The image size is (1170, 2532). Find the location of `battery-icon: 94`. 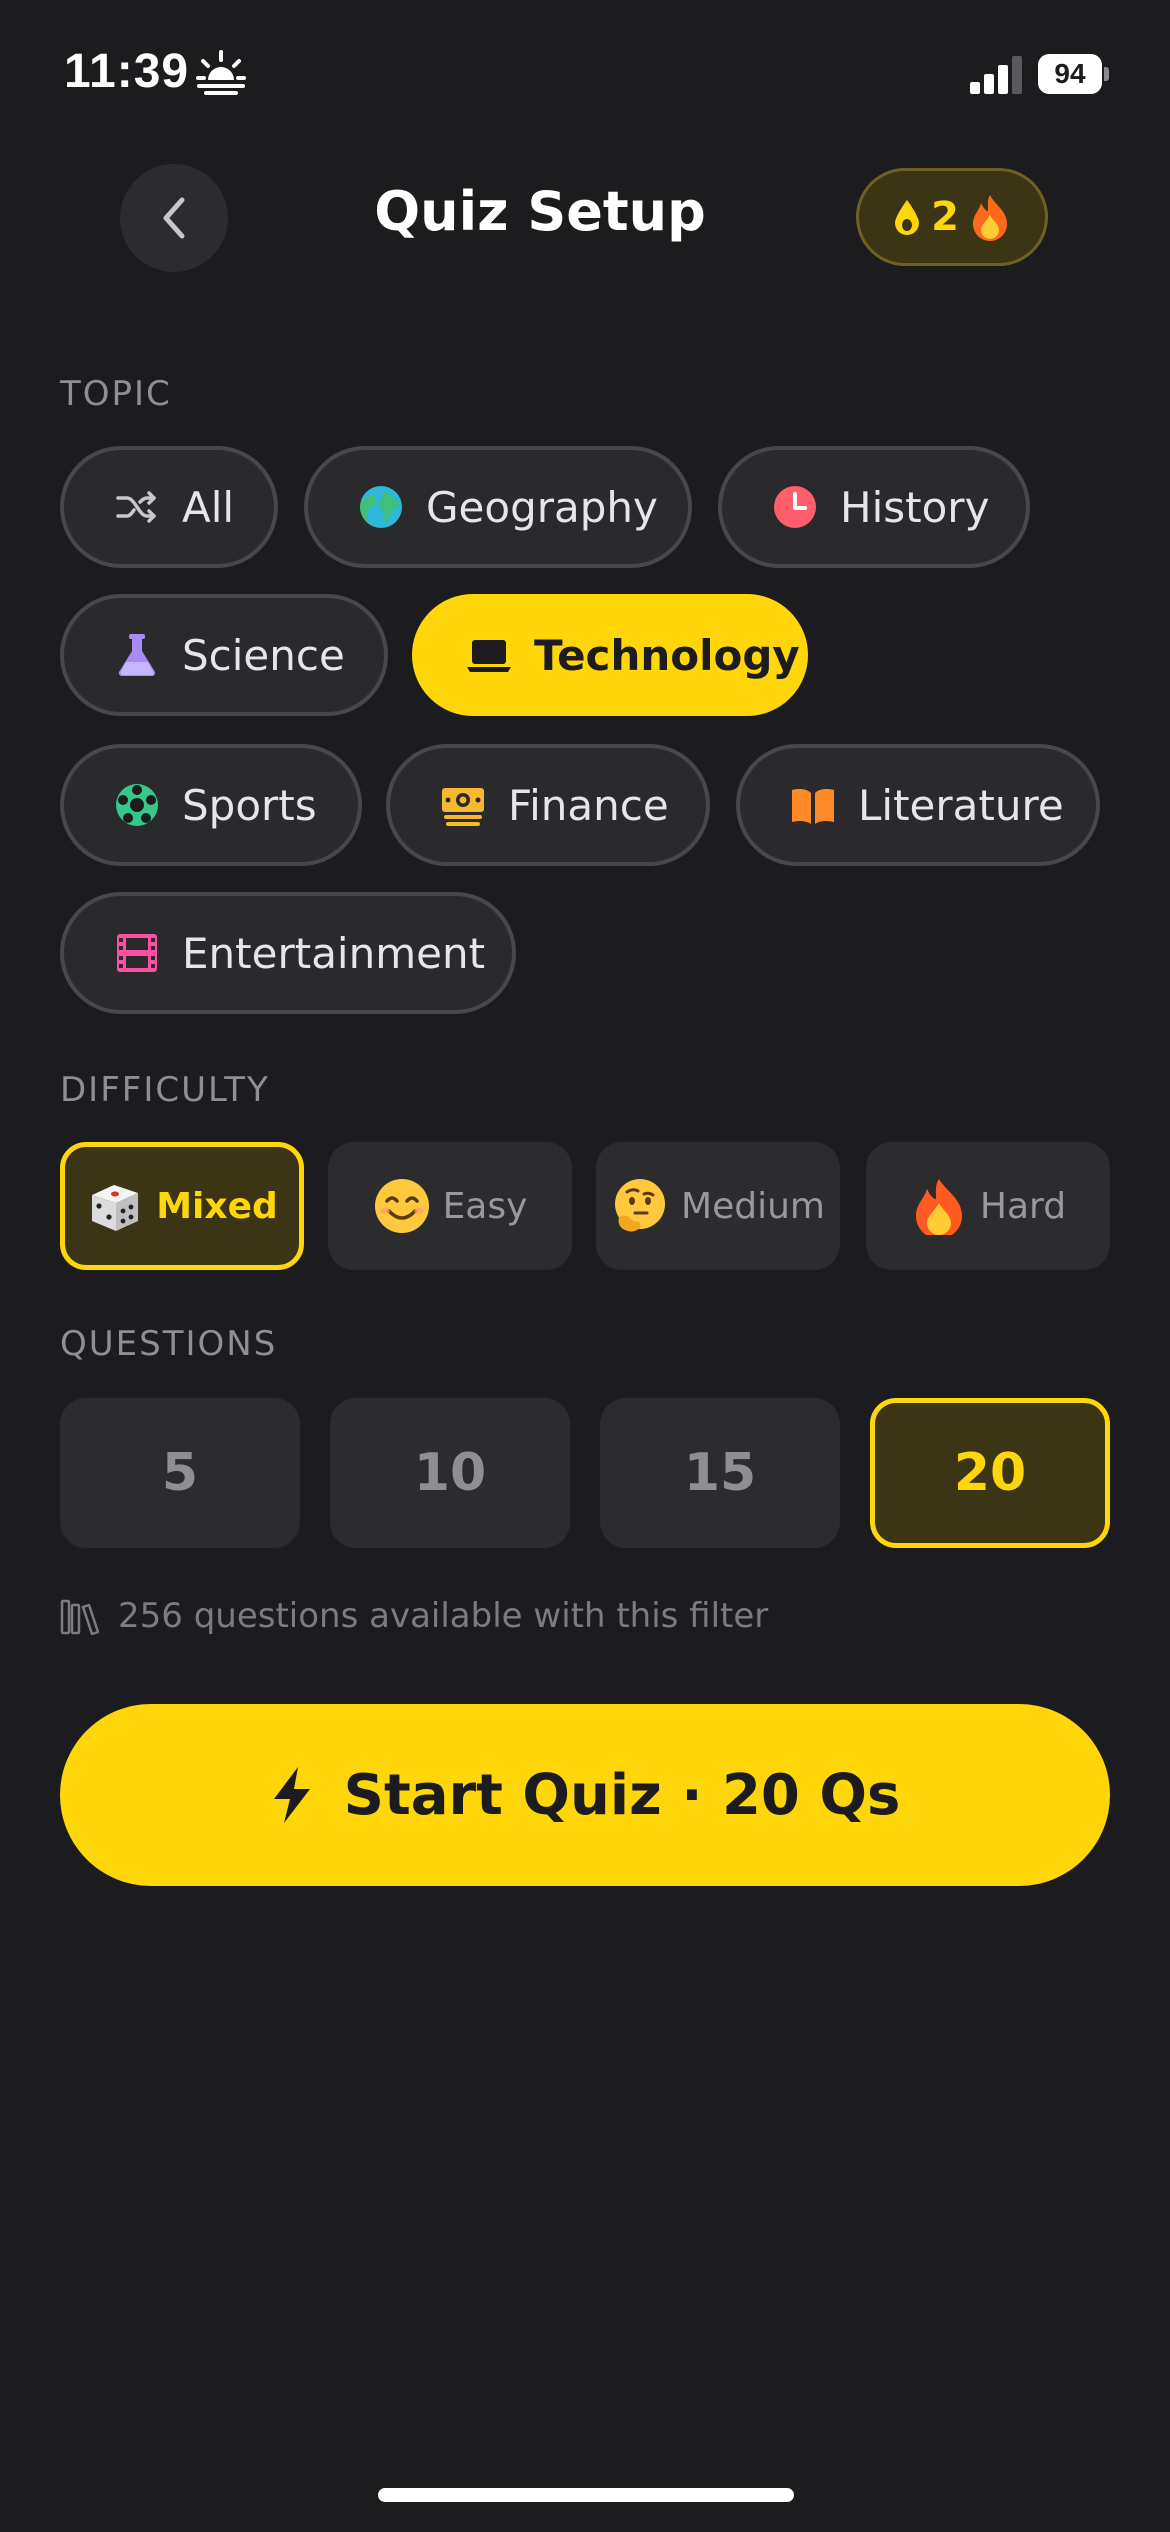

battery-icon: 94 is located at coordinates (1074, 74).